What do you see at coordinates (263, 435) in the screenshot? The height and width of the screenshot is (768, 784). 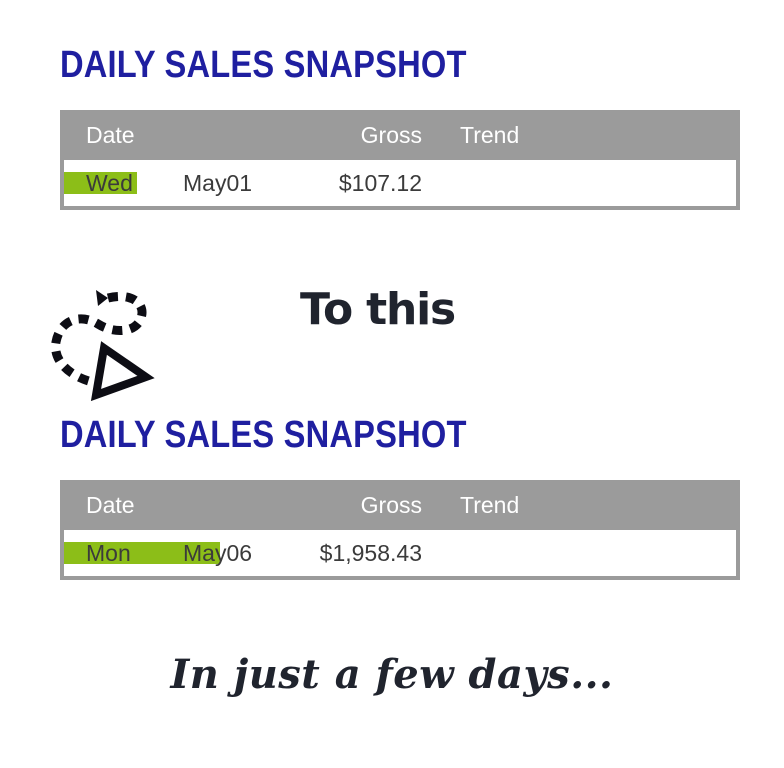 I see `page-title-after: DAILY SALES SNAPSHOT` at bounding box center [263, 435].